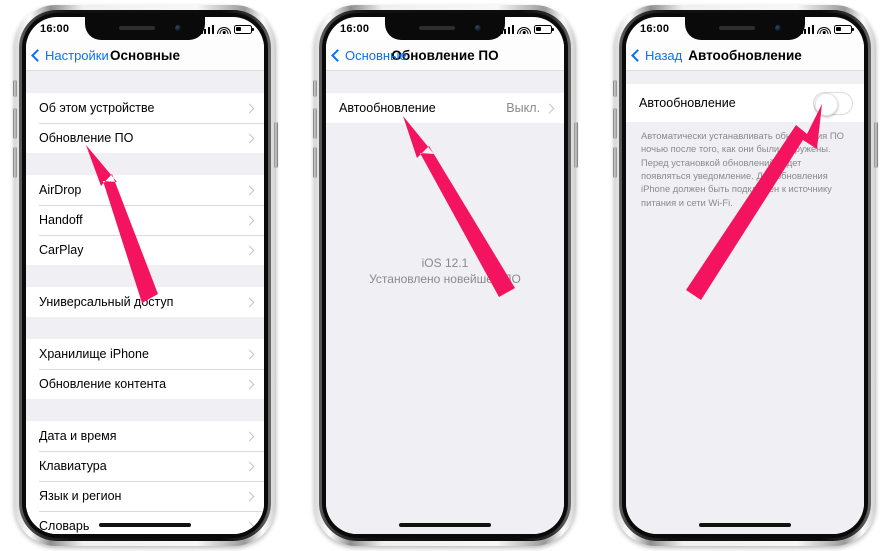 Image resolution: width=891 pixels, height=551 pixels. Describe the element at coordinates (145, 354) in the screenshot. I see `list-item: Хранилище iPhone` at that location.